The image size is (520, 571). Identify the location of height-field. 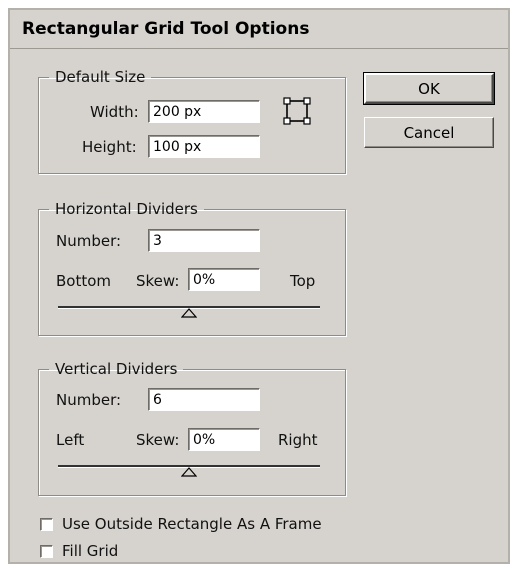
(204, 146).